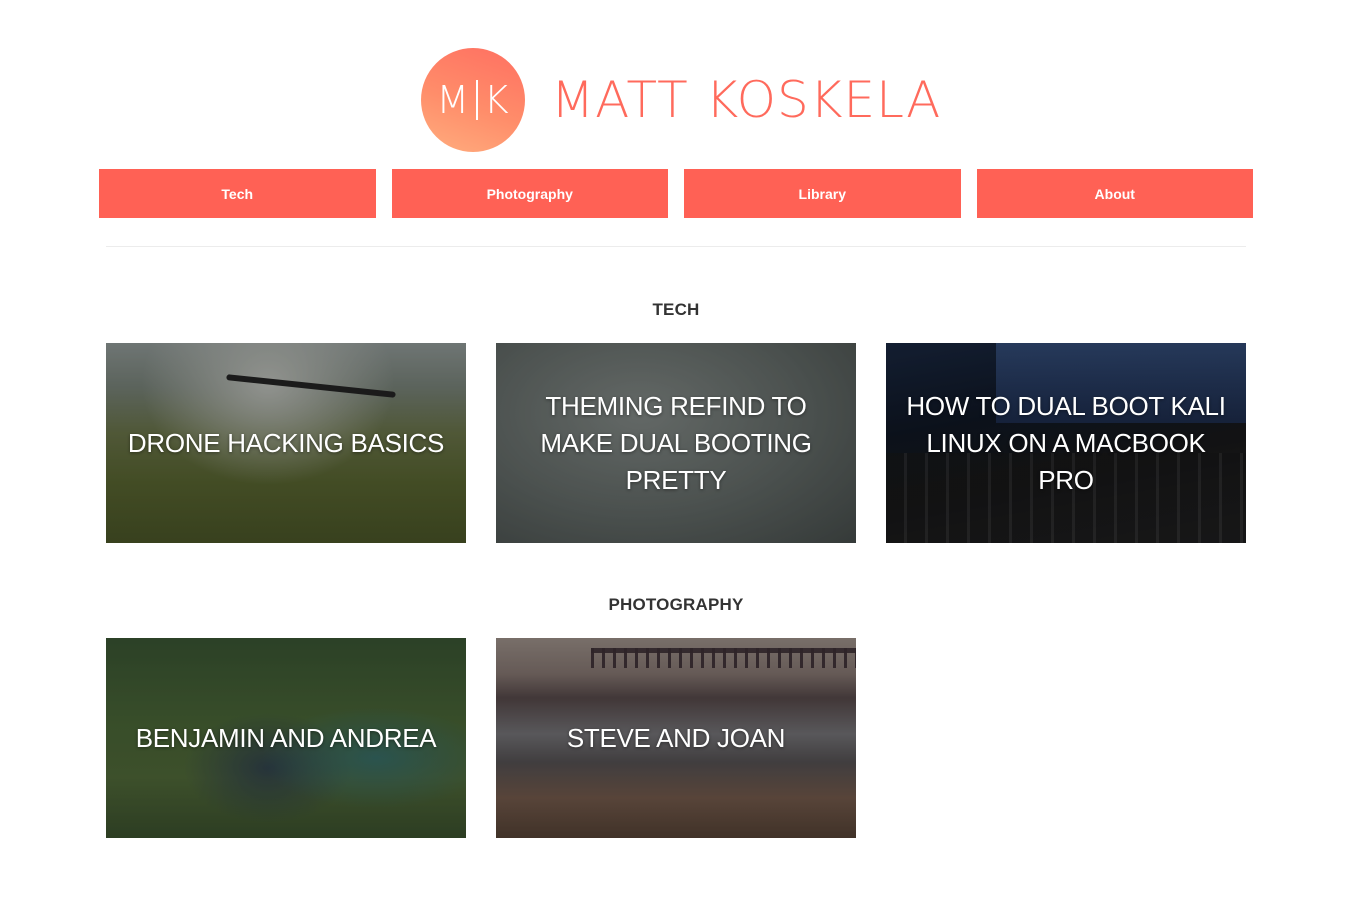 The height and width of the screenshot is (908, 1364). I want to click on photography-post-grid: BENJAMIN AND ANDREA STEVE AND JOAN, so click(481, 738).